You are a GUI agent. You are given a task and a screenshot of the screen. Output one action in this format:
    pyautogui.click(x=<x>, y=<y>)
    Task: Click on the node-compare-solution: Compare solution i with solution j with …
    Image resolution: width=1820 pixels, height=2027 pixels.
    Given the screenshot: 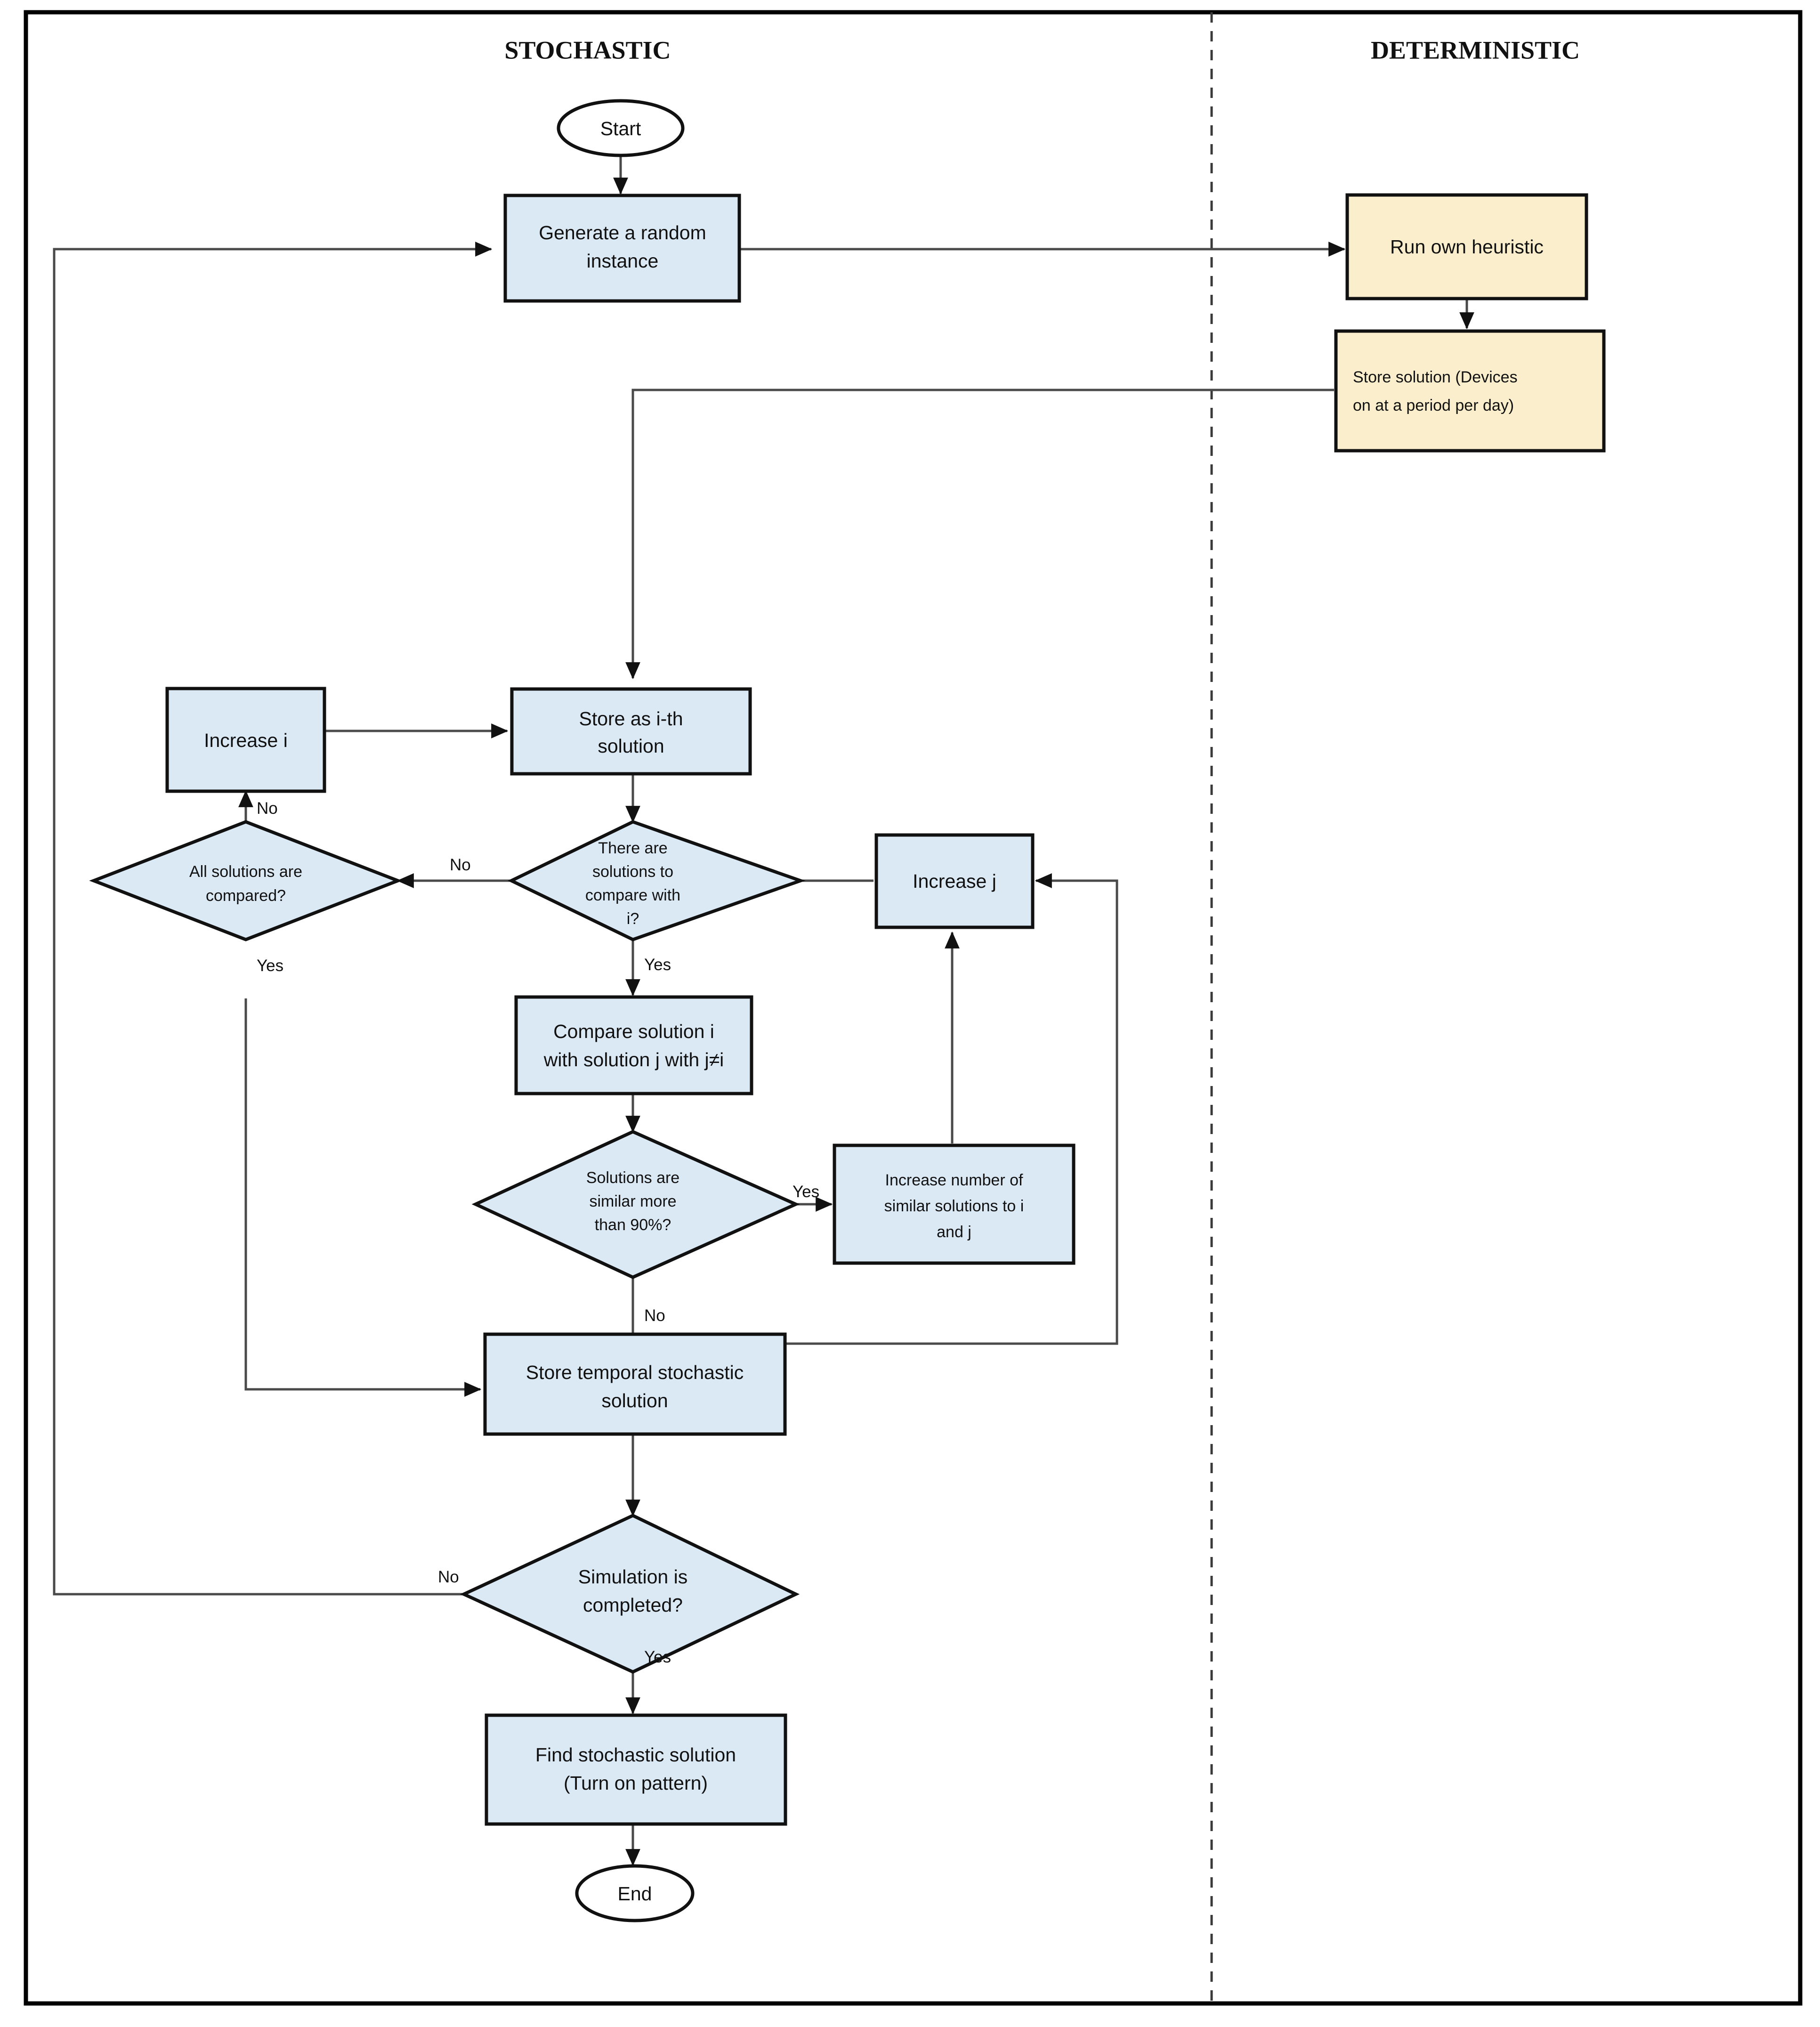 What is the action you would take?
    pyautogui.click(x=633, y=1045)
    